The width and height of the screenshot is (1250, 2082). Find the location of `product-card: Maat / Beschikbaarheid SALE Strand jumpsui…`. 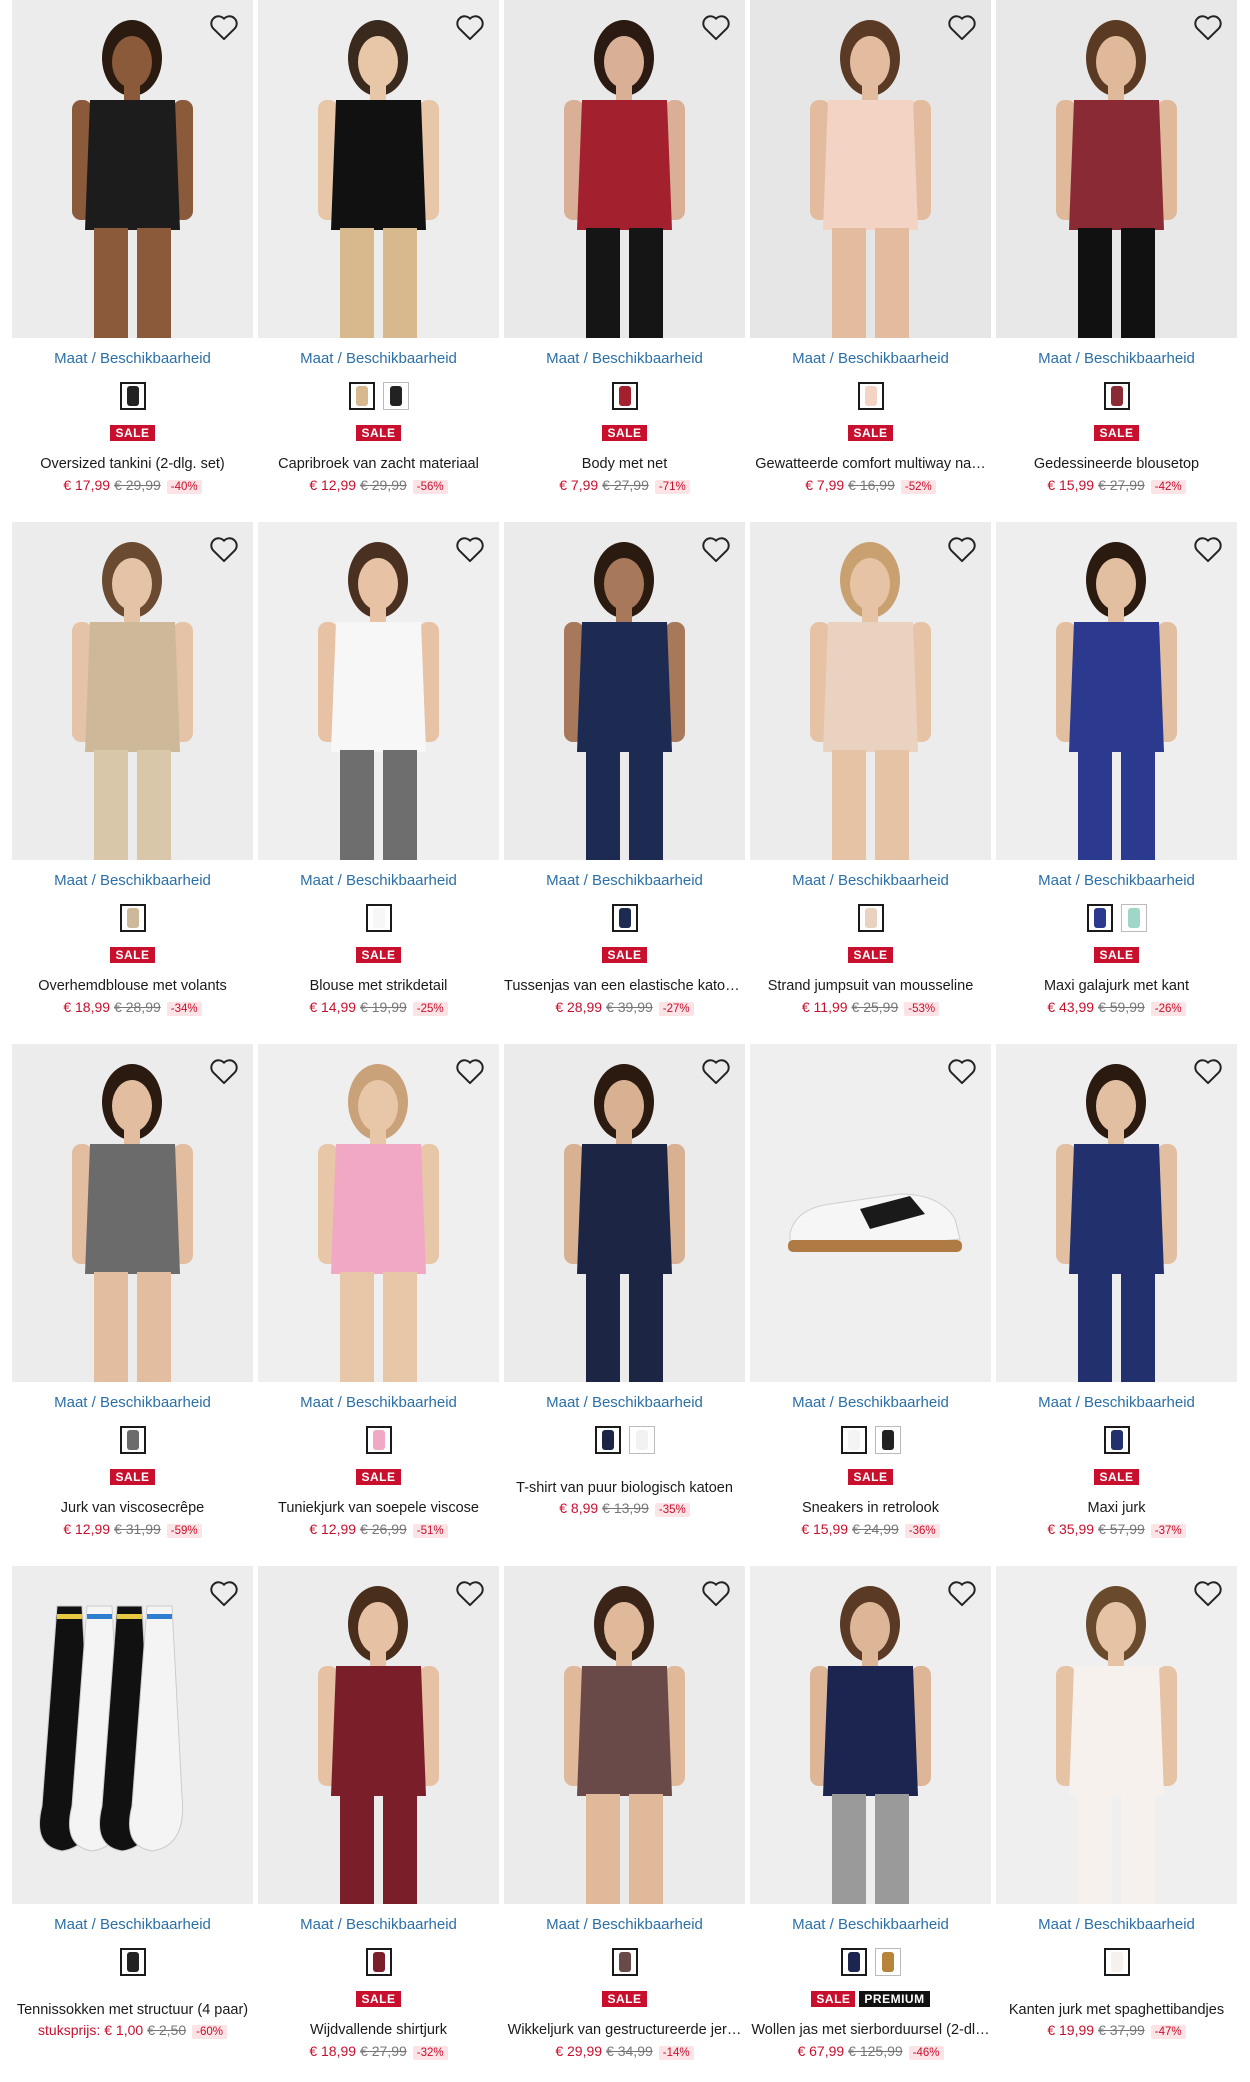

product-card: Maat / Beschikbaarheid SALE Strand jumpsui… is located at coordinates (870, 777).